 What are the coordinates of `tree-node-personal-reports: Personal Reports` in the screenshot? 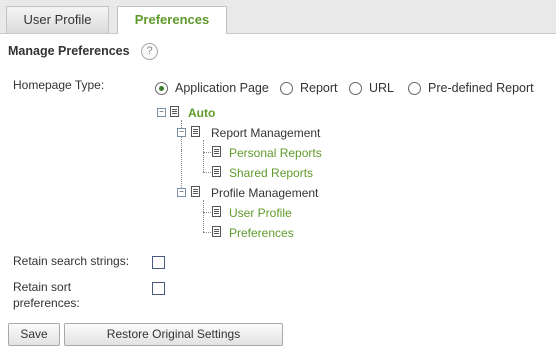 It's located at (275, 153).